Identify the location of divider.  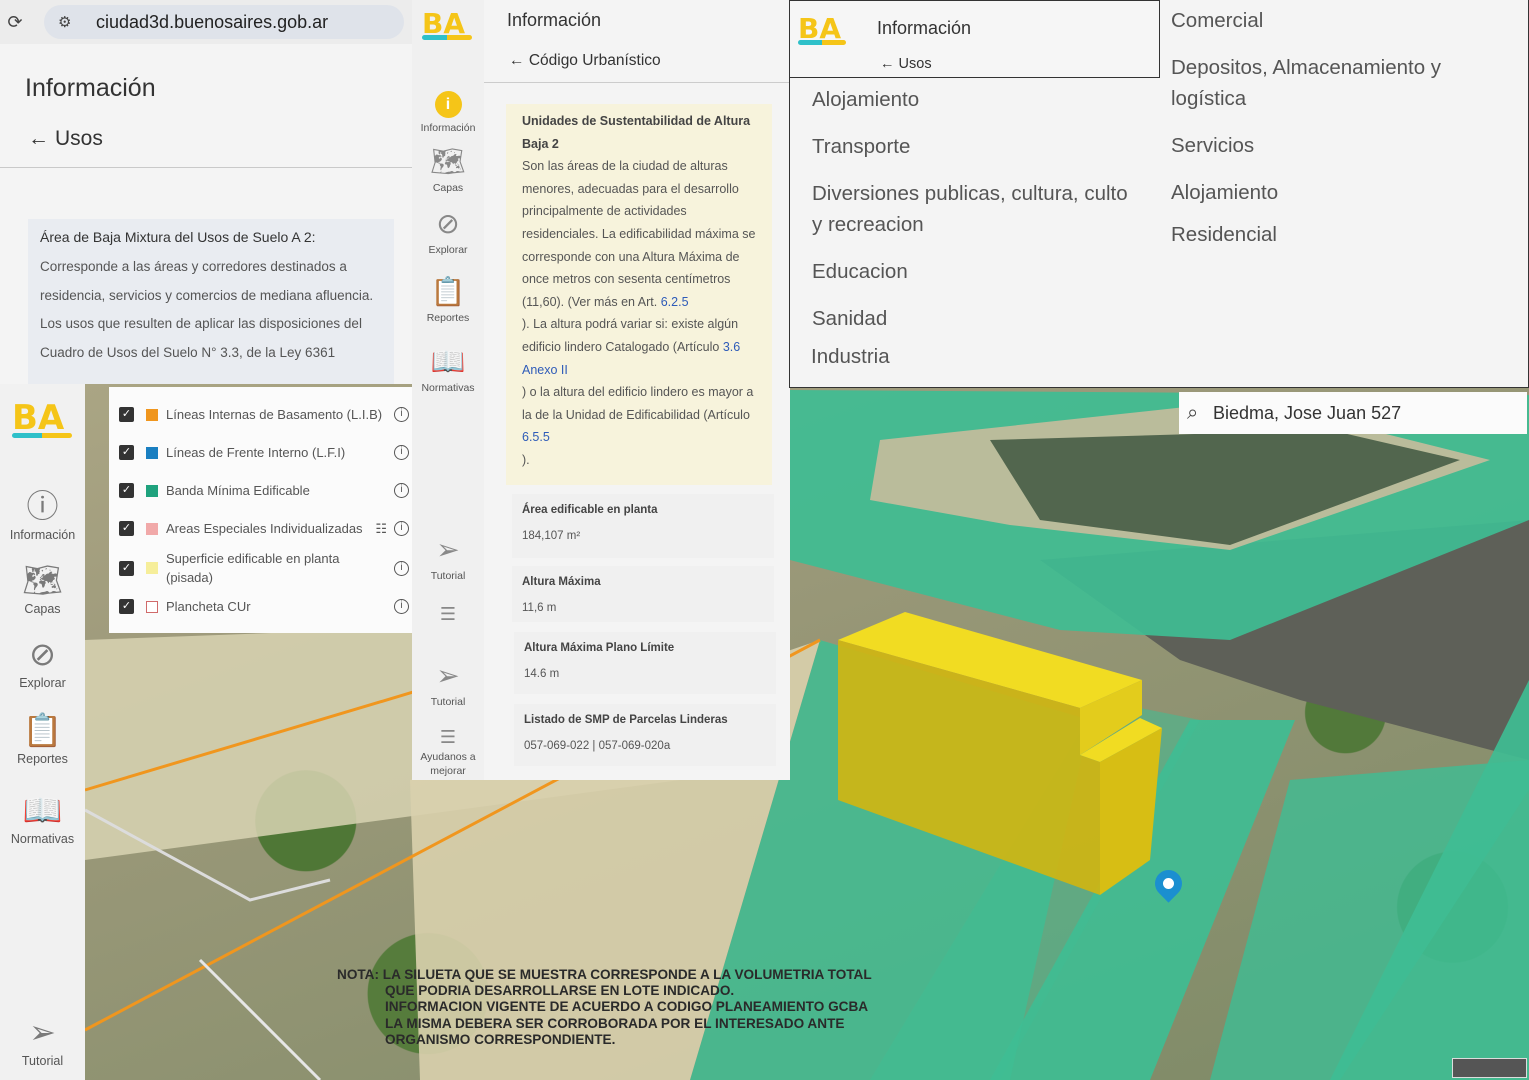
(206, 167).